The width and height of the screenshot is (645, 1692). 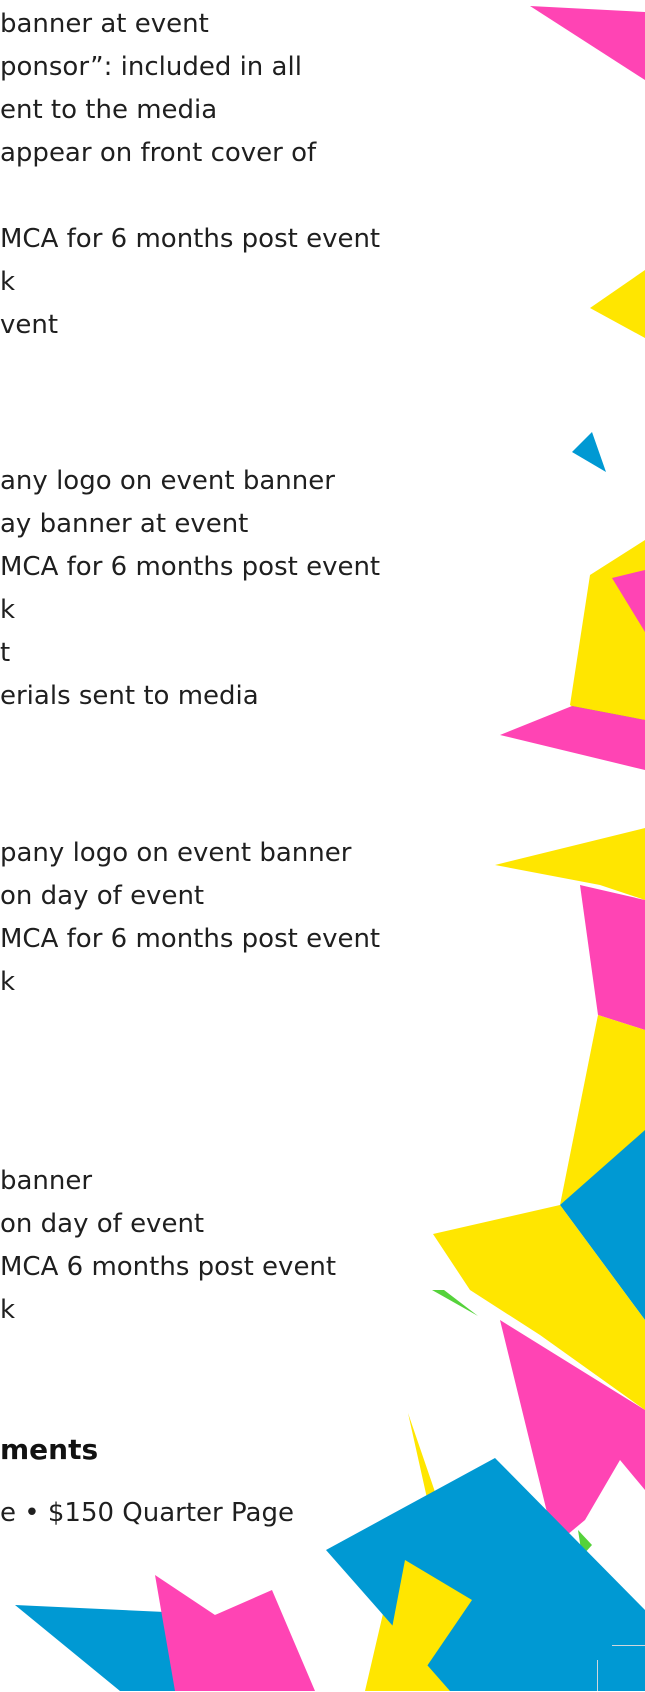 I want to click on benefit-line: banner at event, so click(x=104, y=24).